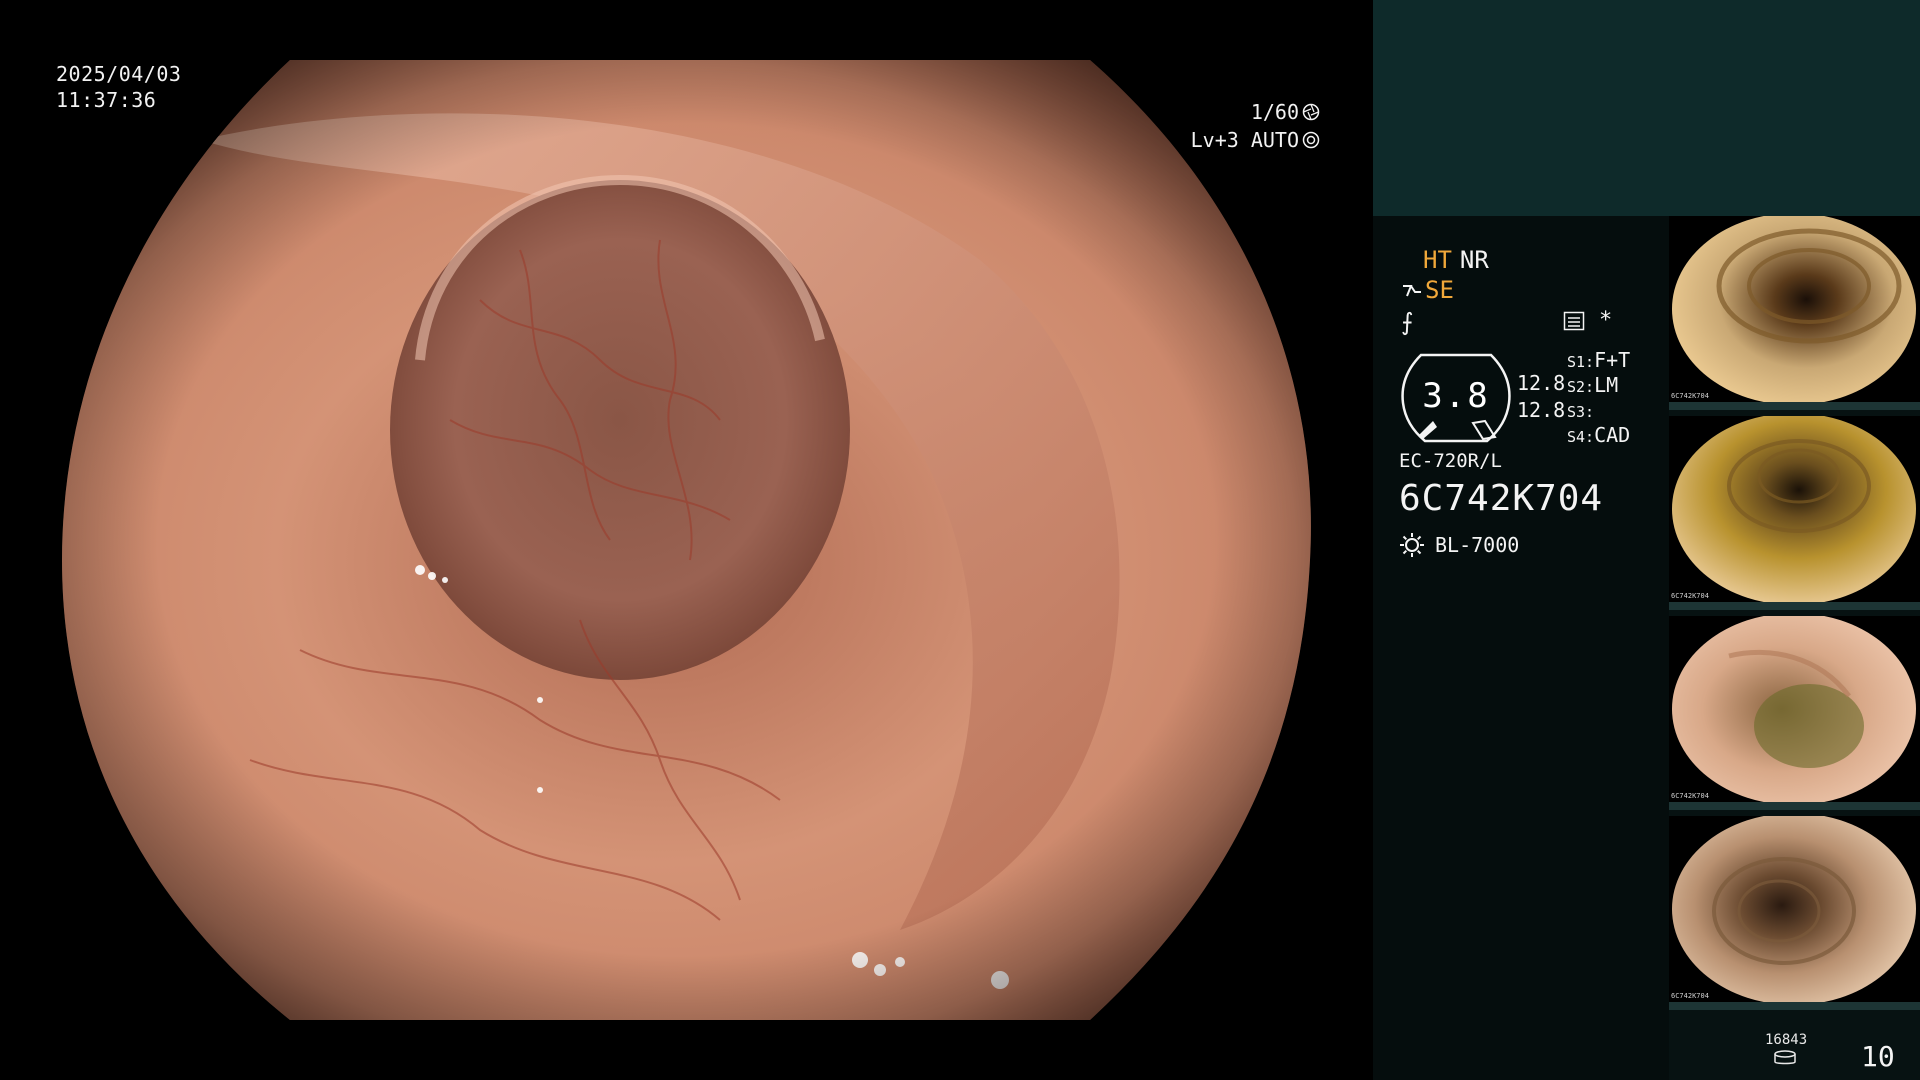  Describe the element at coordinates (1541, 410) in the screenshot. I see `zoom-value-2: 12.8` at that location.